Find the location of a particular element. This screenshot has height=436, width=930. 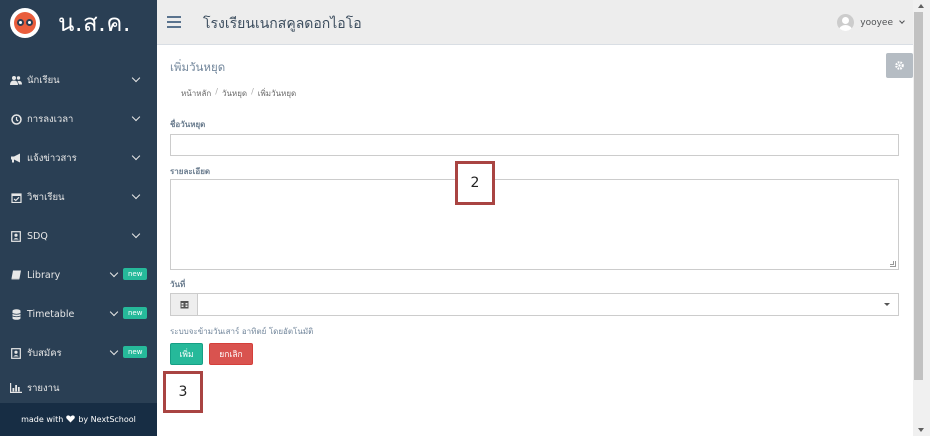

date-input is located at coordinates (548, 304).